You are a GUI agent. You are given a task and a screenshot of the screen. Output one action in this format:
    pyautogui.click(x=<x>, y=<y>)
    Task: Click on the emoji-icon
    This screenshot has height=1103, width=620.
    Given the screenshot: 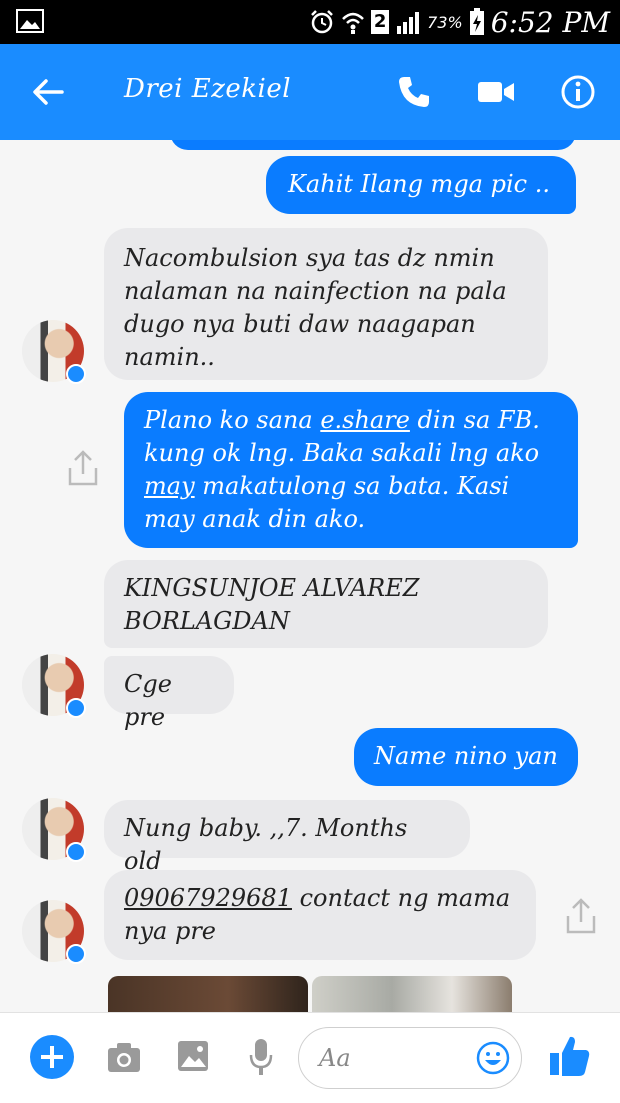 What is the action you would take?
    pyautogui.click(x=493, y=1058)
    